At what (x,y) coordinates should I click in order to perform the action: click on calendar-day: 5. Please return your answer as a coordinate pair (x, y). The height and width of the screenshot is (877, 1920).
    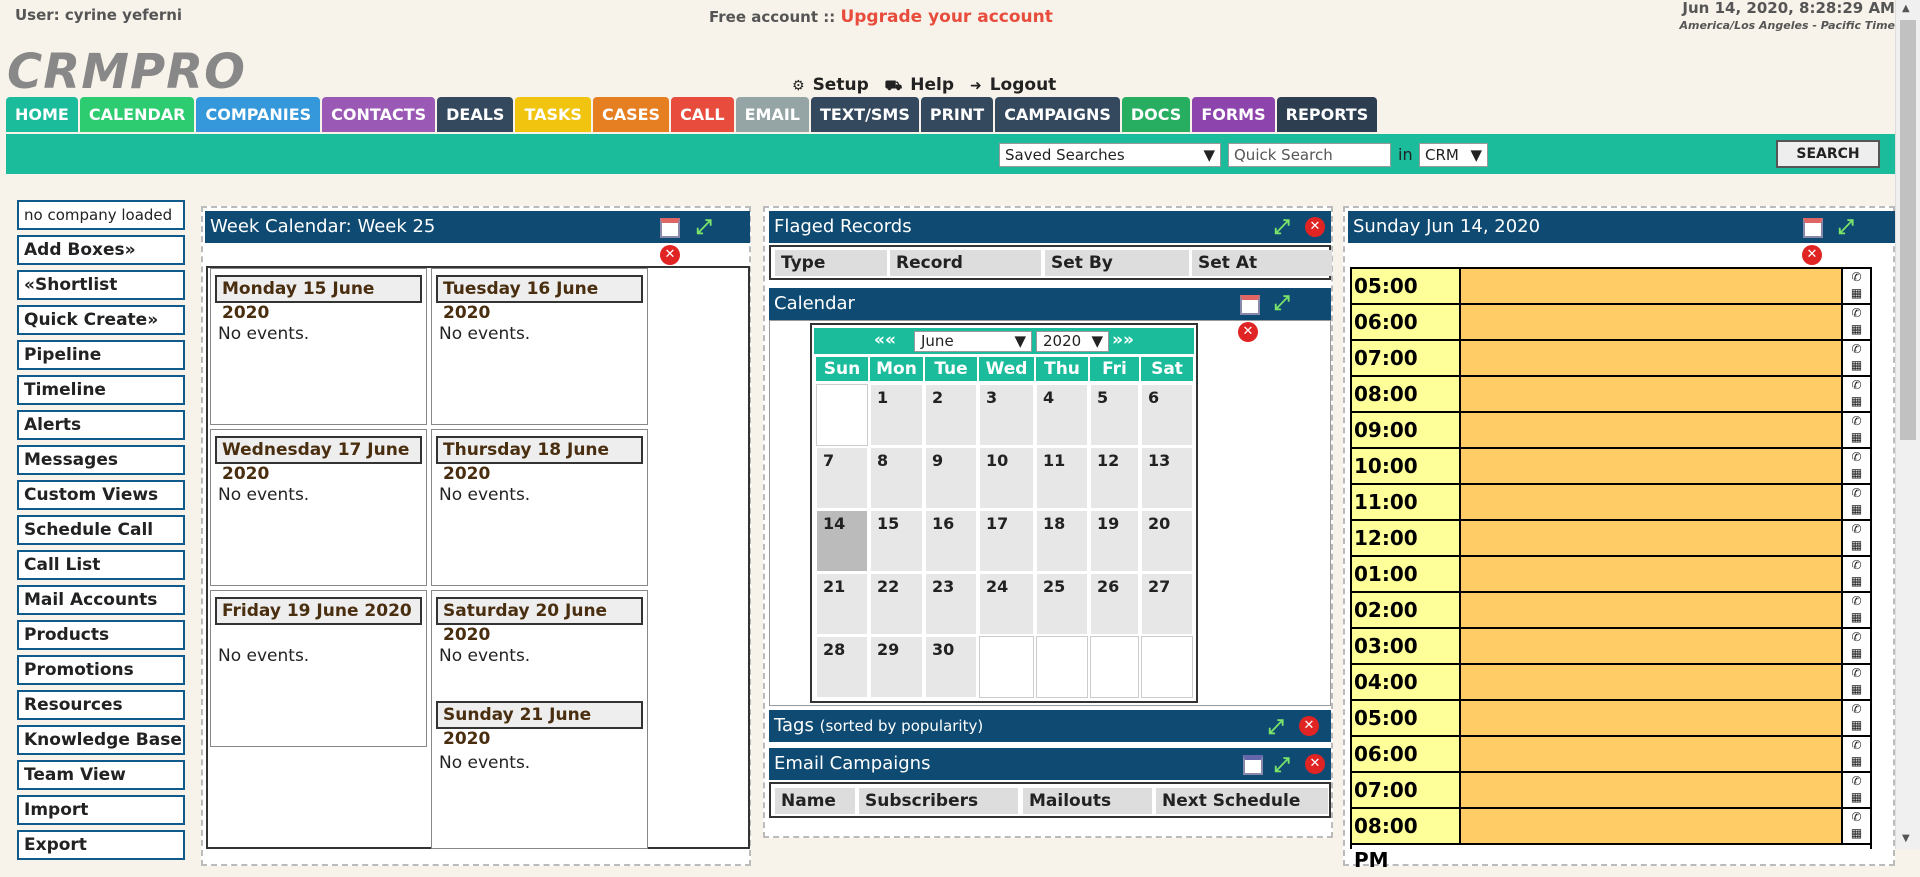
    Looking at the image, I should click on (1114, 415).